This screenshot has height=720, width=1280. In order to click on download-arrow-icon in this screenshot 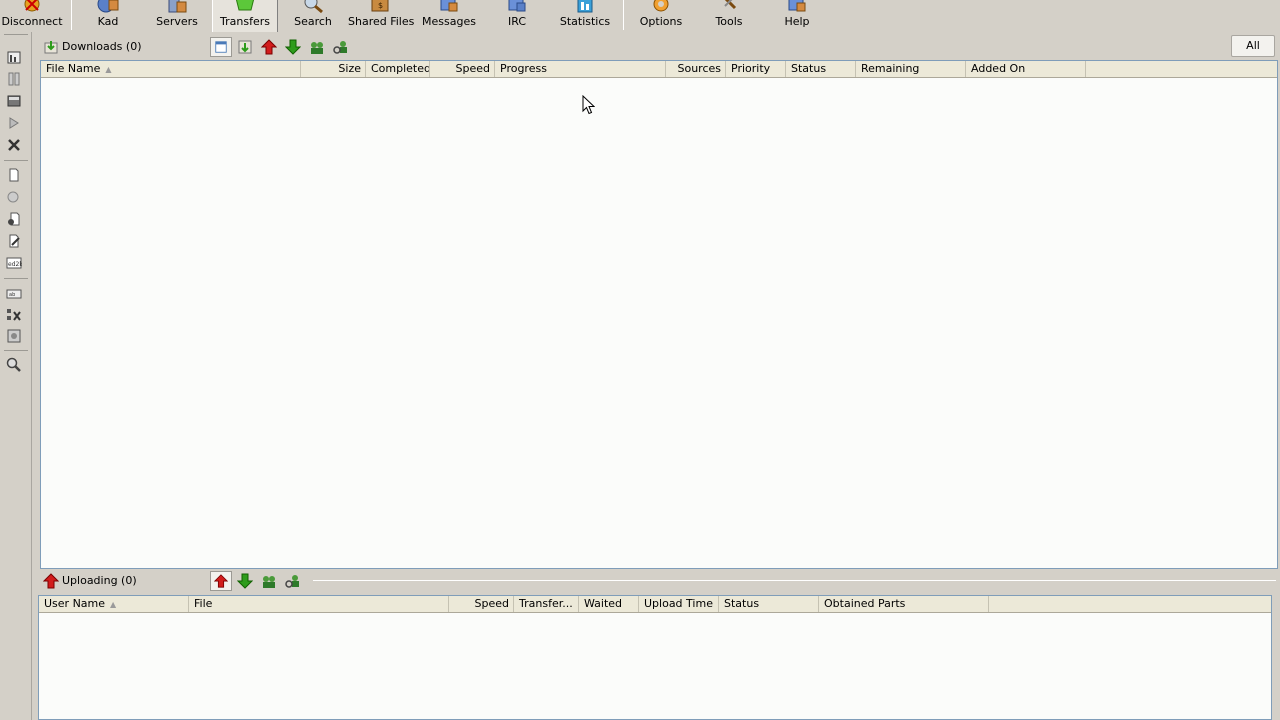, I will do `click(245, 581)`.